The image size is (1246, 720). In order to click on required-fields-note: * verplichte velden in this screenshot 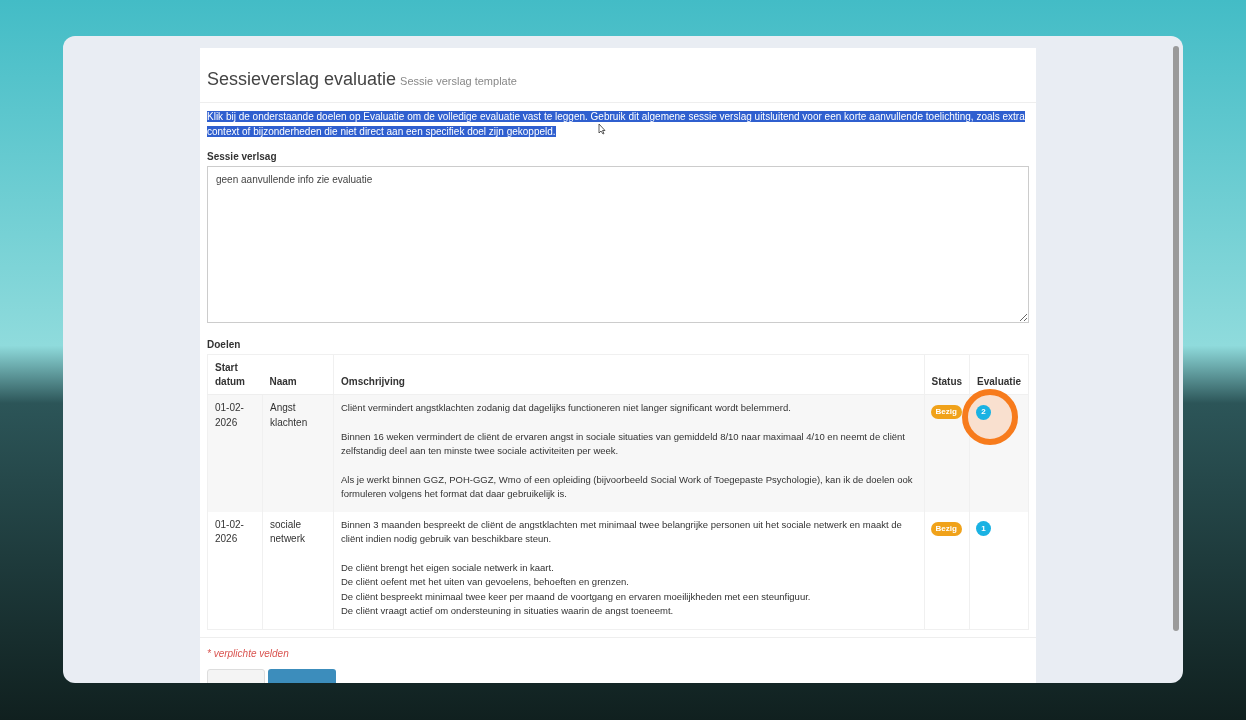, I will do `click(248, 653)`.